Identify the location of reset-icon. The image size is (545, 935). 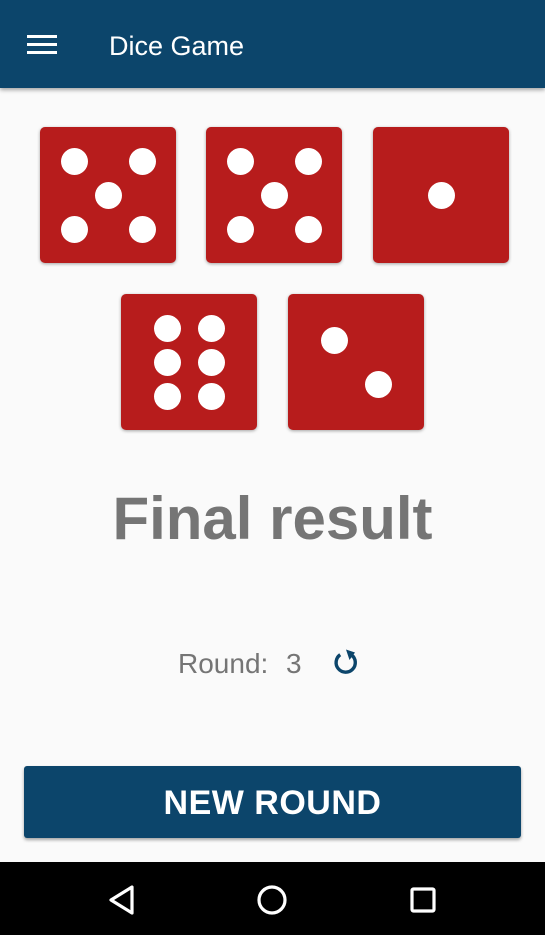
(345, 662).